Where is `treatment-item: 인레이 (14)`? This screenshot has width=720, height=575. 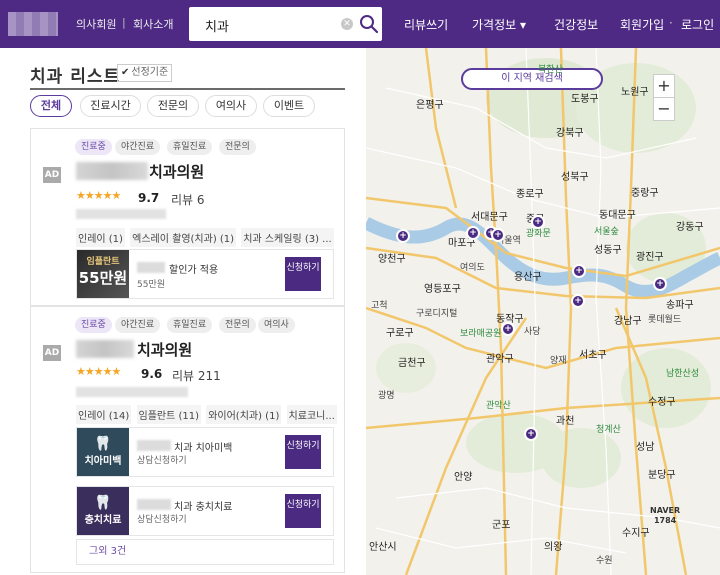
treatment-item: 인레이 (14) is located at coordinates (104, 414).